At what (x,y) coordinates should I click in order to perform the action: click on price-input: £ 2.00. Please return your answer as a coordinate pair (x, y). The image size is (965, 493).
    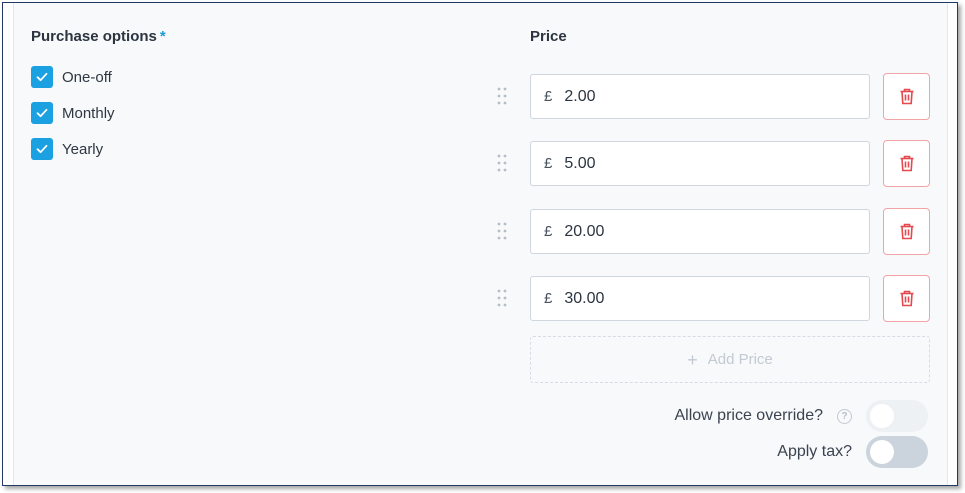
    Looking at the image, I should click on (700, 96).